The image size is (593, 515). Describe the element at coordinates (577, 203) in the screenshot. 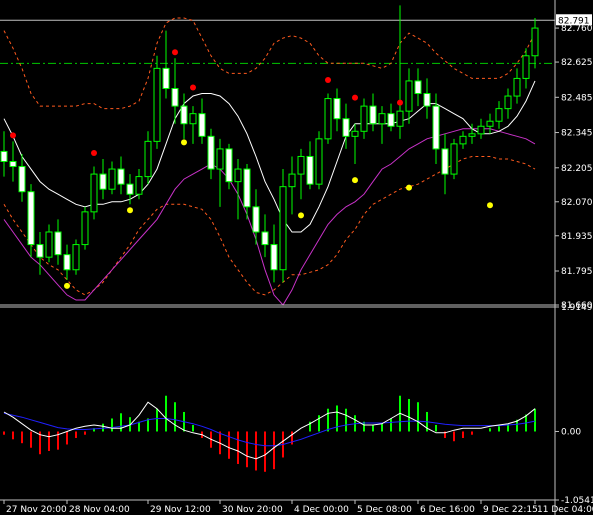

I see `price-tick-label: 82.070` at that location.